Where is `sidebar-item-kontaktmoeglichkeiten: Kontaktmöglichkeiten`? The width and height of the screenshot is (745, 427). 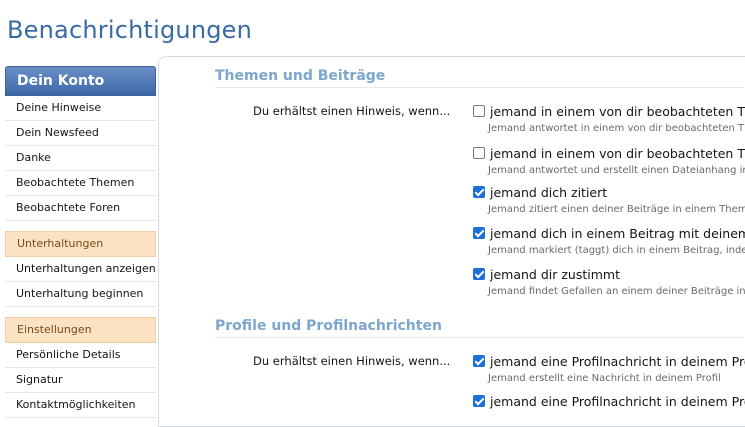
sidebar-item-kontaktmoeglichkeiten: Kontaktmöglichkeiten is located at coordinates (80, 405).